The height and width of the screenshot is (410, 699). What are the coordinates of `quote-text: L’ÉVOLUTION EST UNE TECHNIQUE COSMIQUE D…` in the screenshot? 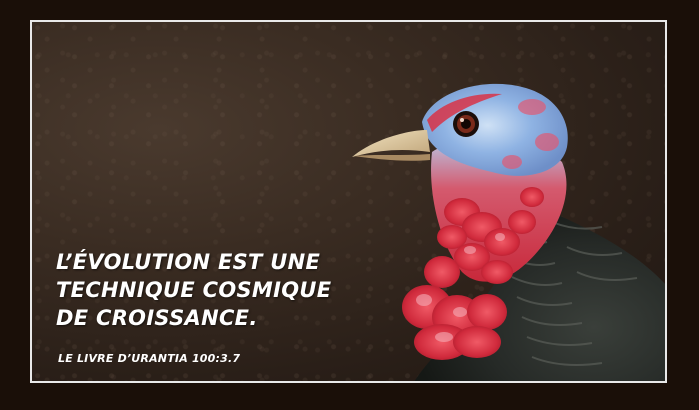 It's located at (193, 290).